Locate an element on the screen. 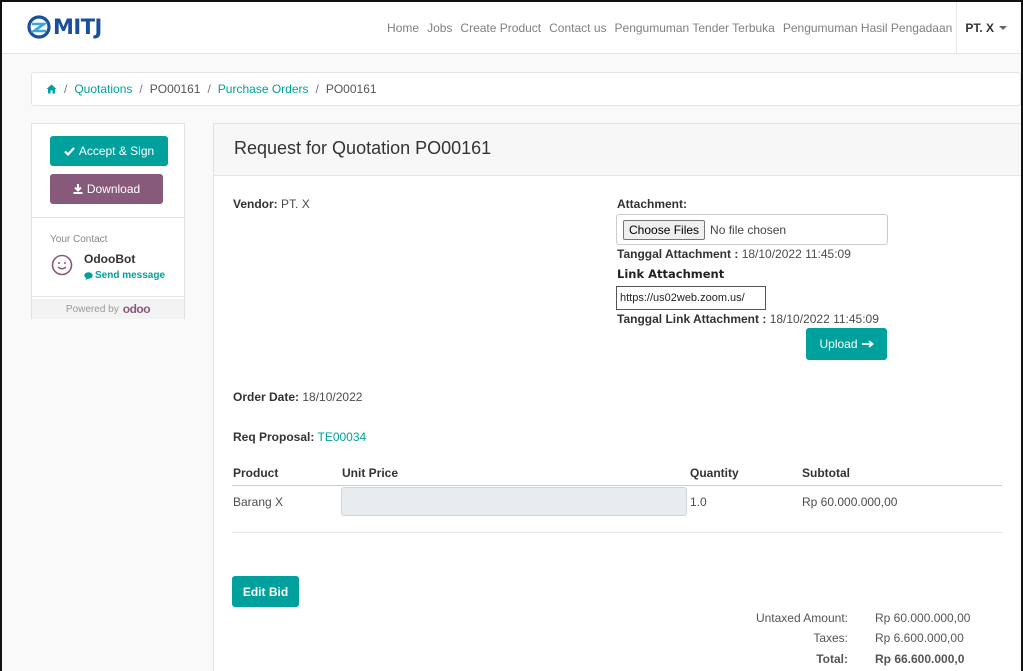 The image size is (1023, 671). order-date-value: 18/10/2022 is located at coordinates (332, 397).